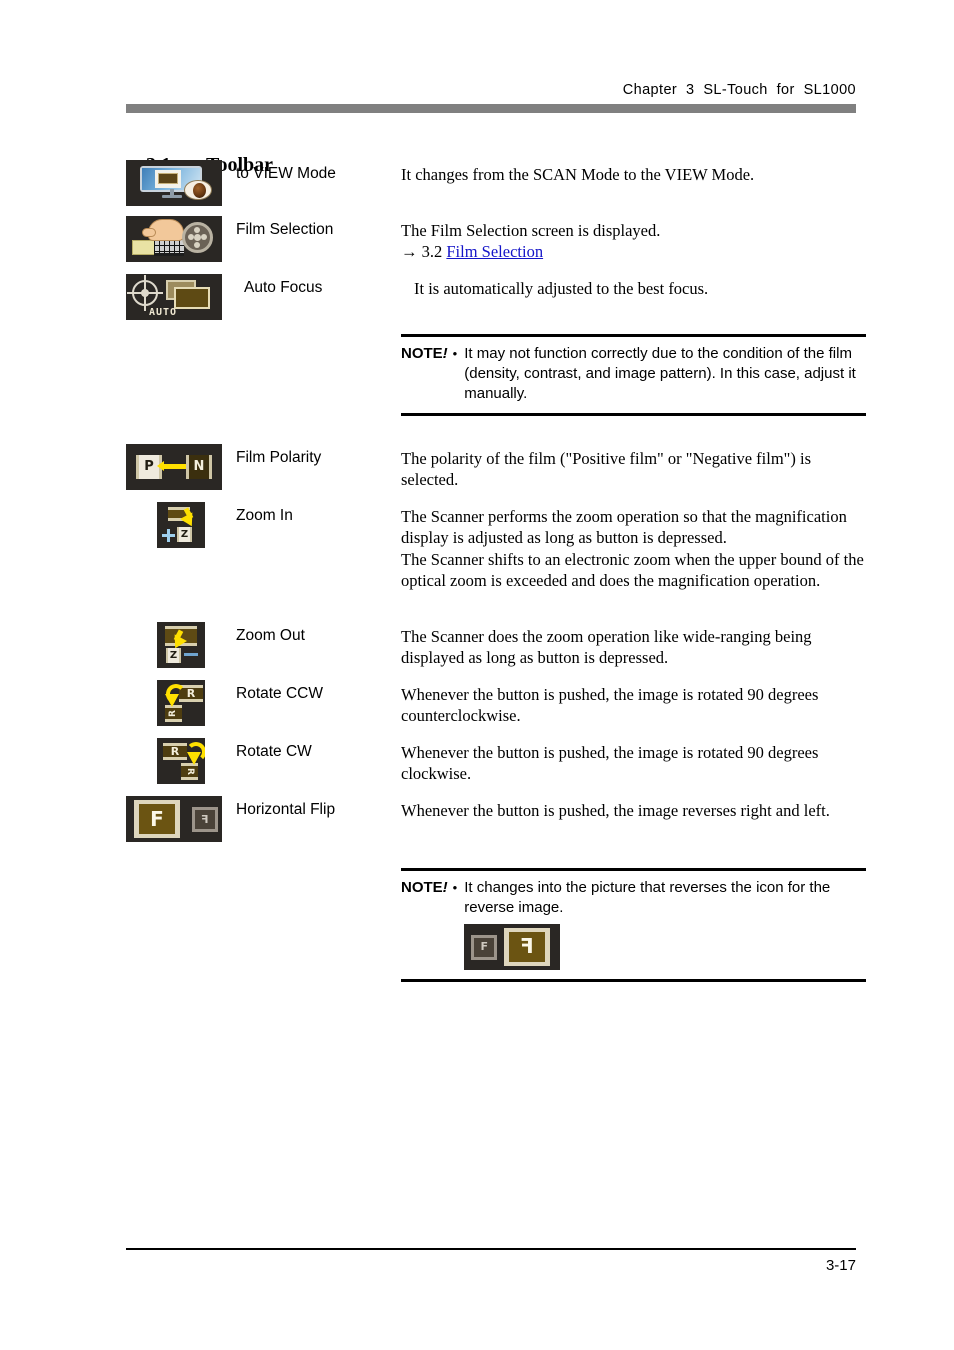 This screenshot has width=954, height=1350. I want to click on minus-icon, so click(191, 654).